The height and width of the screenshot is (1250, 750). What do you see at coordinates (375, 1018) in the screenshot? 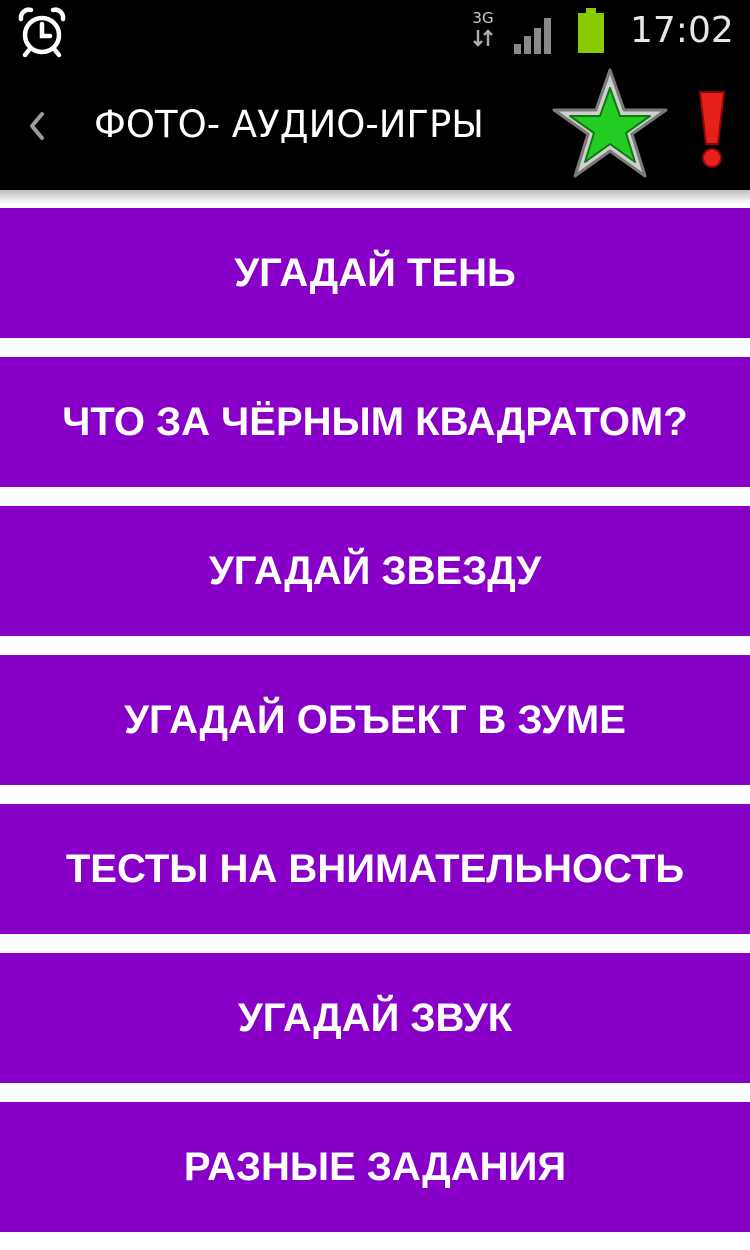
I see `menu-button-guess-sound: УГАДАЙ ЗВУК` at bounding box center [375, 1018].